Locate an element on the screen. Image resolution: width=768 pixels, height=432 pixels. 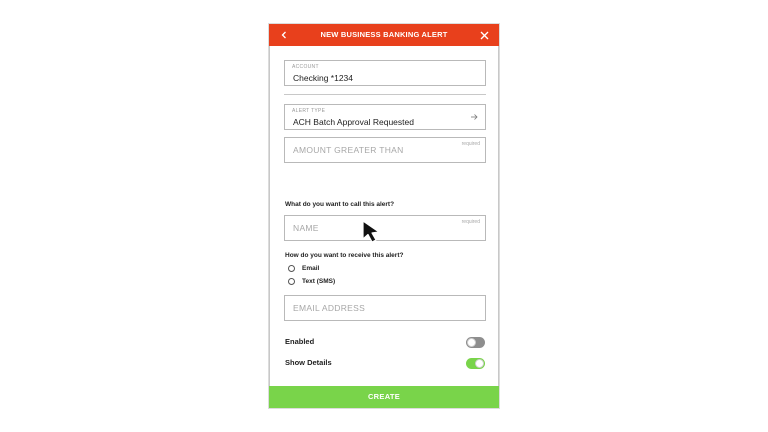
close-button is located at coordinates (484, 35).